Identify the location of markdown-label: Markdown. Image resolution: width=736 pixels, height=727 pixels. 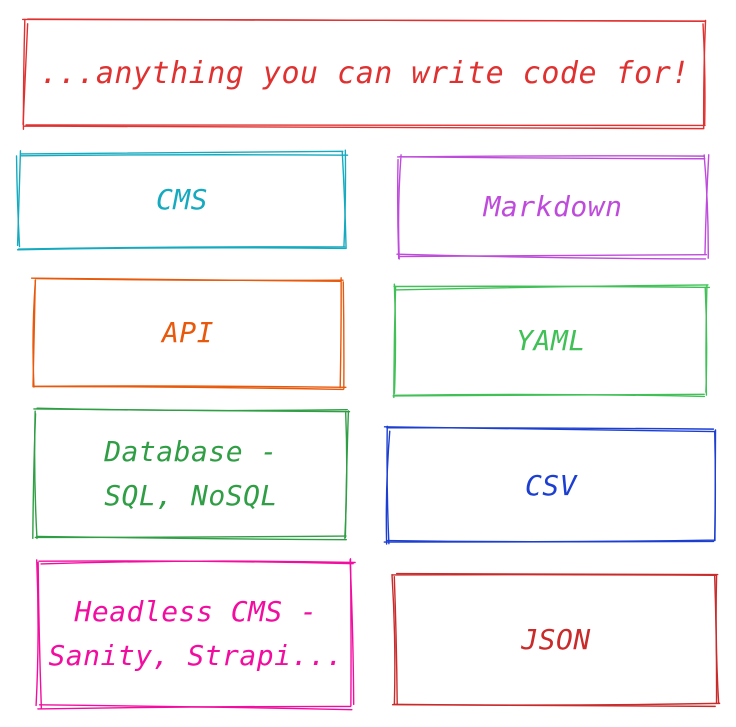
(553, 206).